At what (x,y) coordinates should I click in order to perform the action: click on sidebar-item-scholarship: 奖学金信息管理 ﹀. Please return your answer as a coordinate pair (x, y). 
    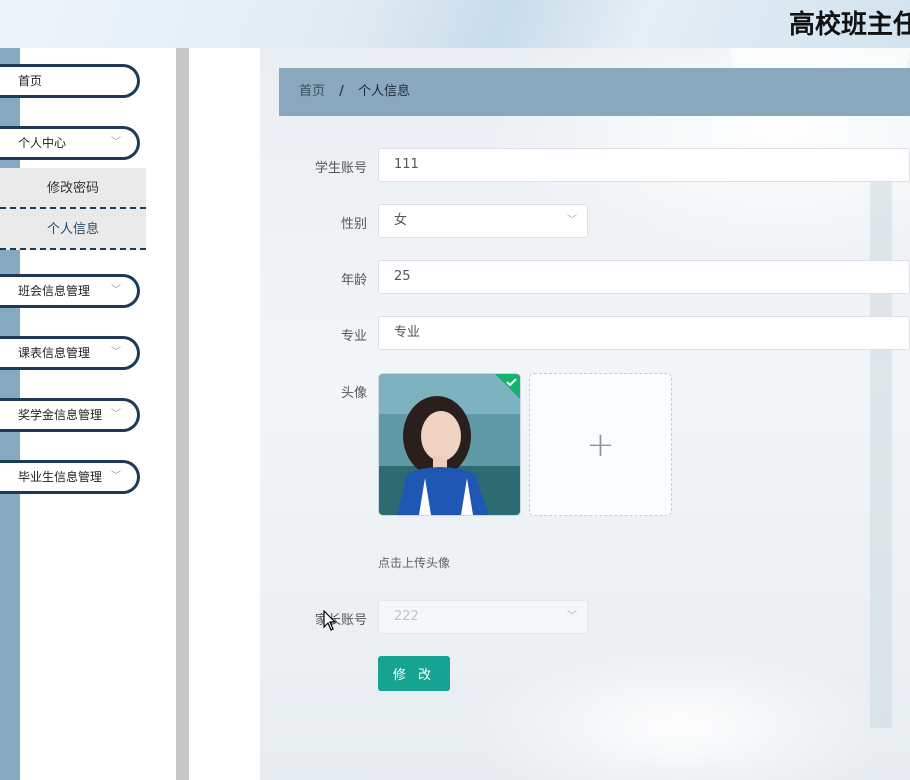
    Looking at the image, I should click on (70, 415).